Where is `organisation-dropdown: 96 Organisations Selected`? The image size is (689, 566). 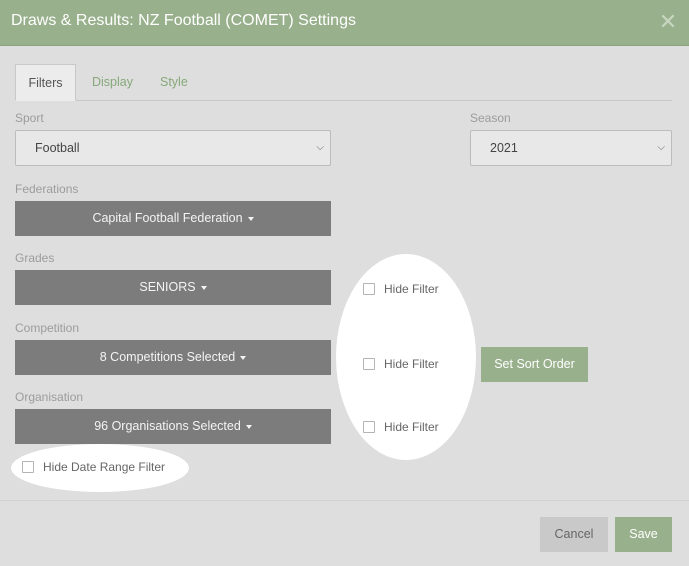 organisation-dropdown: 96 Organisations Selected is located at coordinates (173, 426).